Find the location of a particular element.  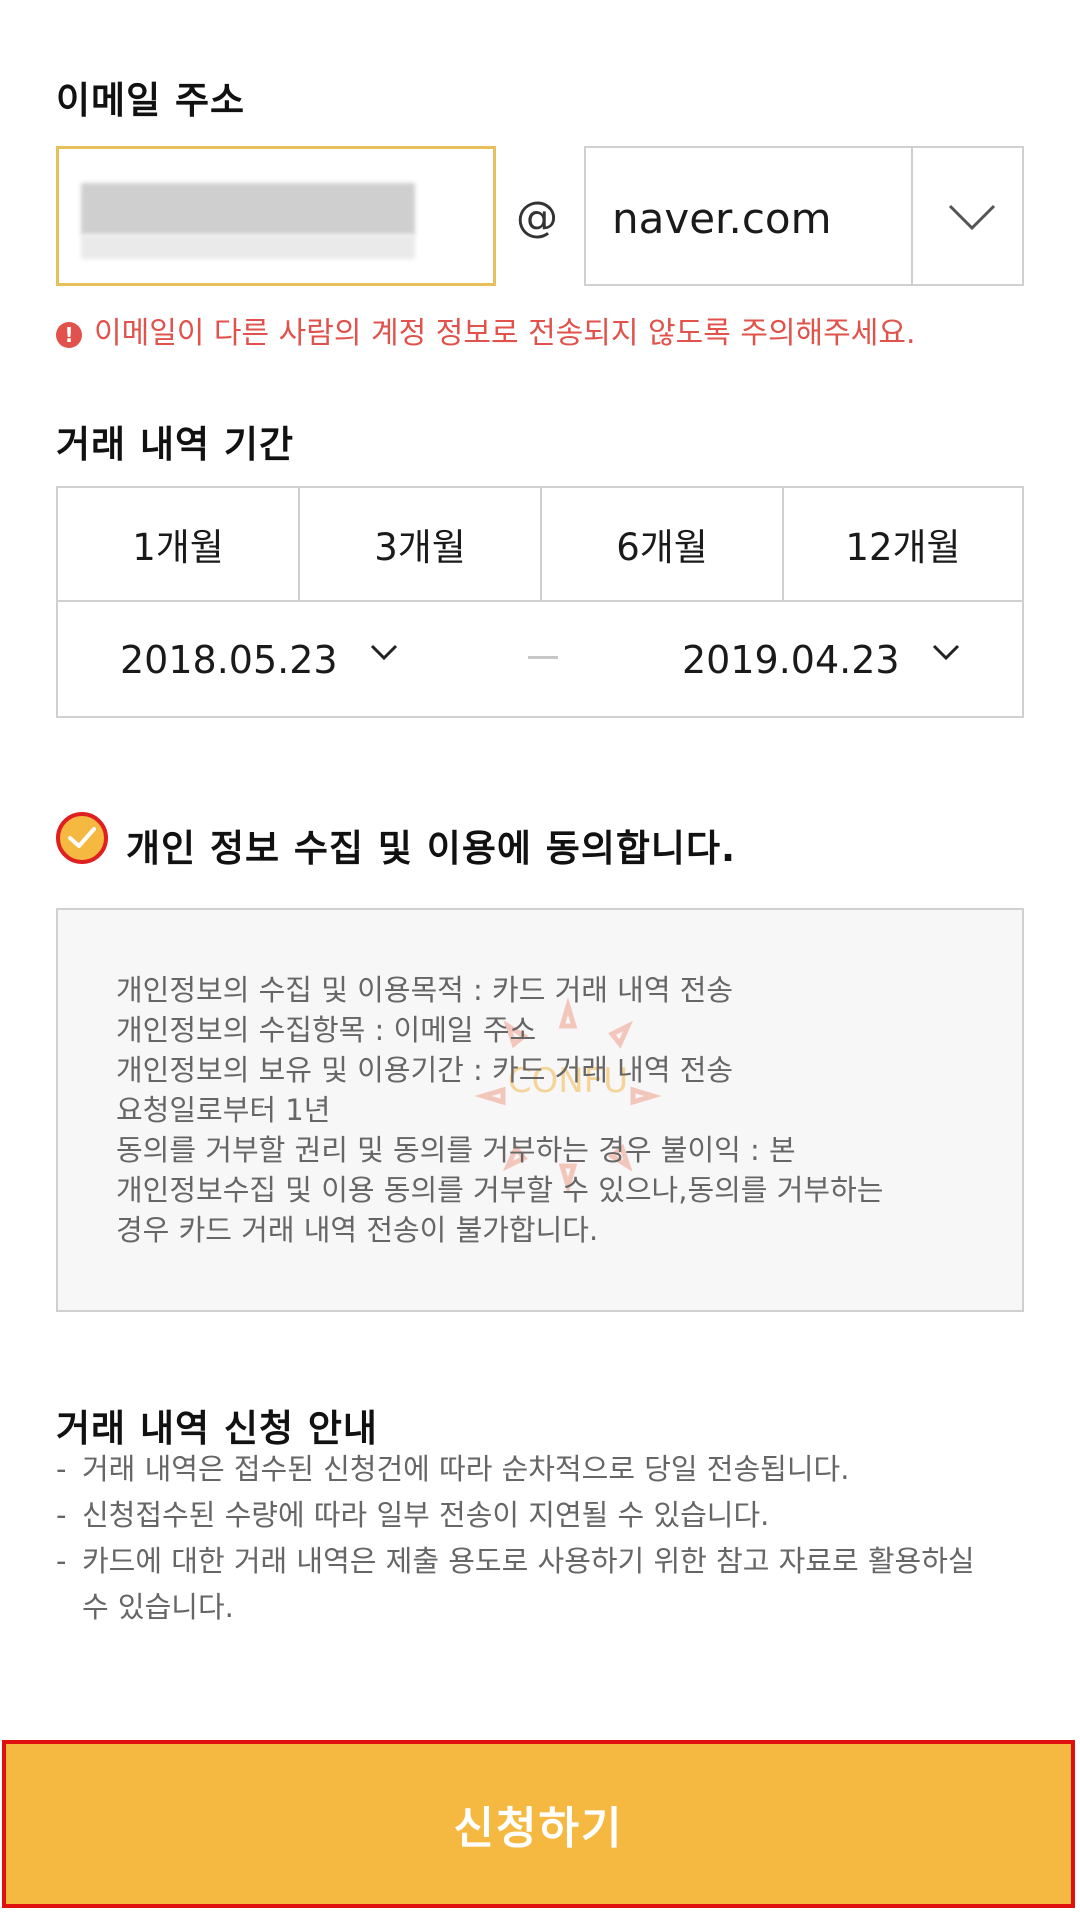

list-item: - 거래 내역은 접수된 신청건에 따라 순차적으로 당일 전송됩니다. is located at coordinates (453, 1469).